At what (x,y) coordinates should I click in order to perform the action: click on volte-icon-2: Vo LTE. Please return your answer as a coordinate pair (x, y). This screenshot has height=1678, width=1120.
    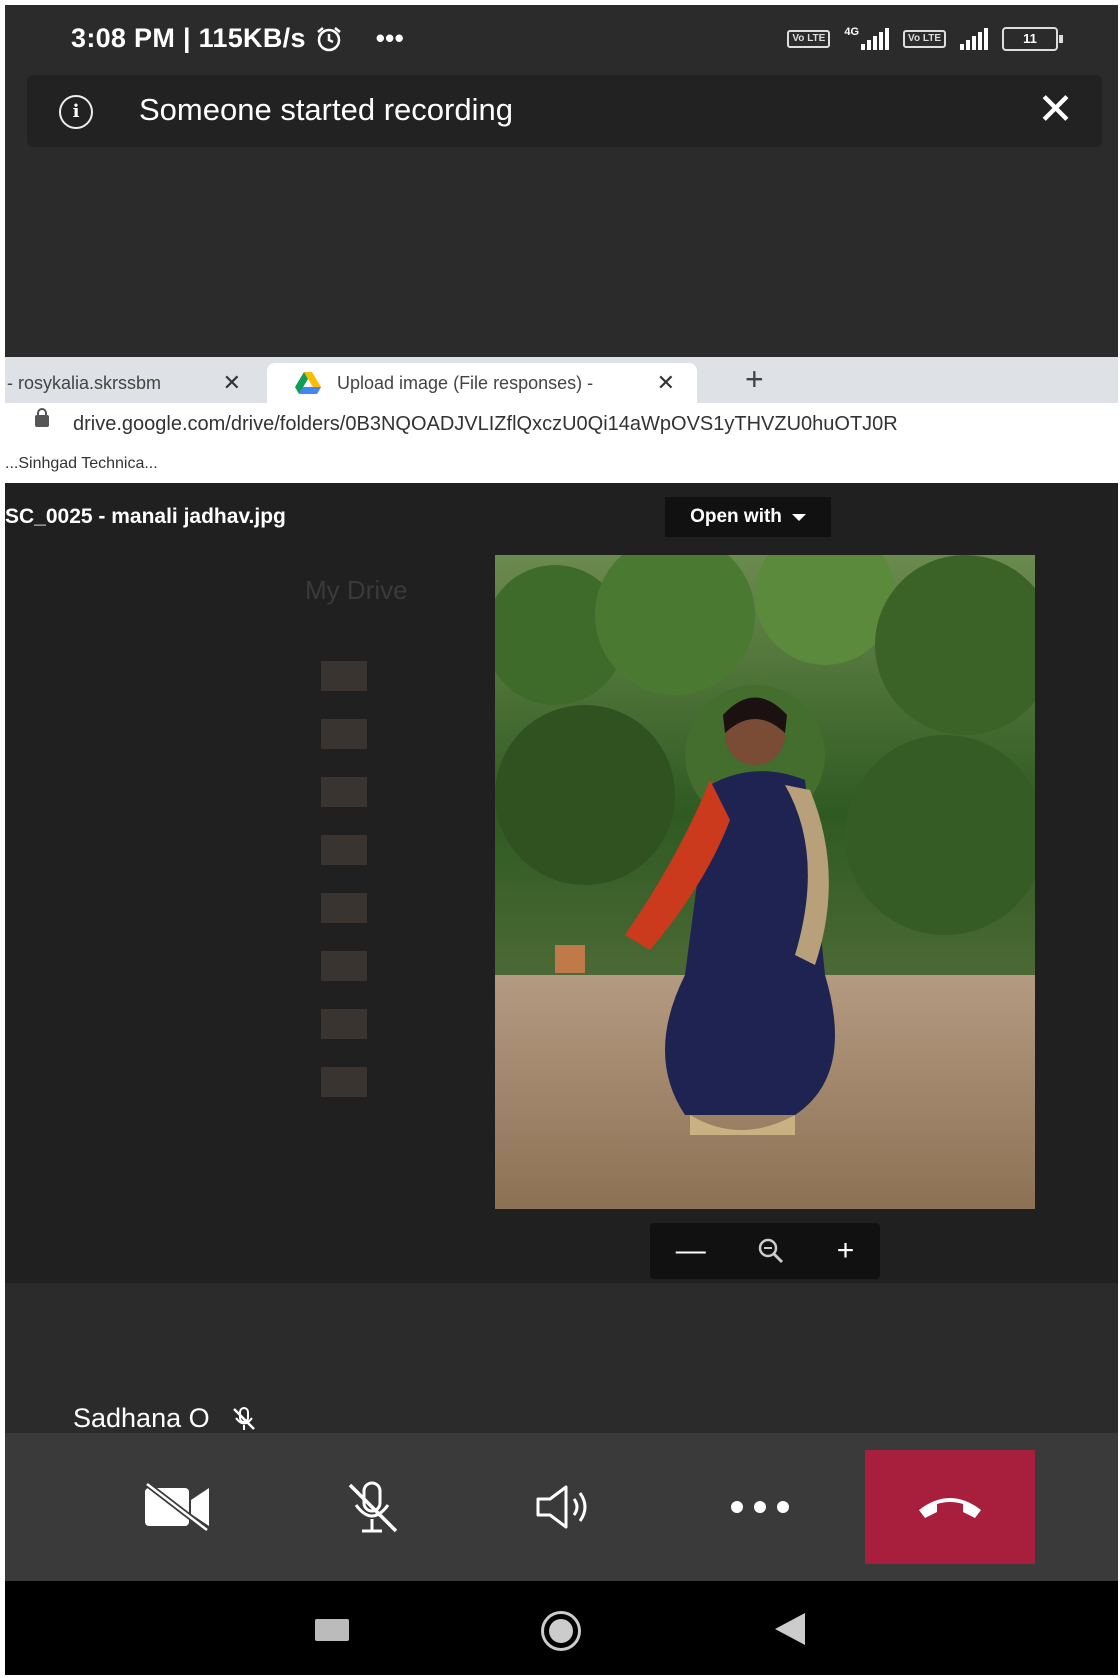
    Looking at the image, I should click on (924, 39).